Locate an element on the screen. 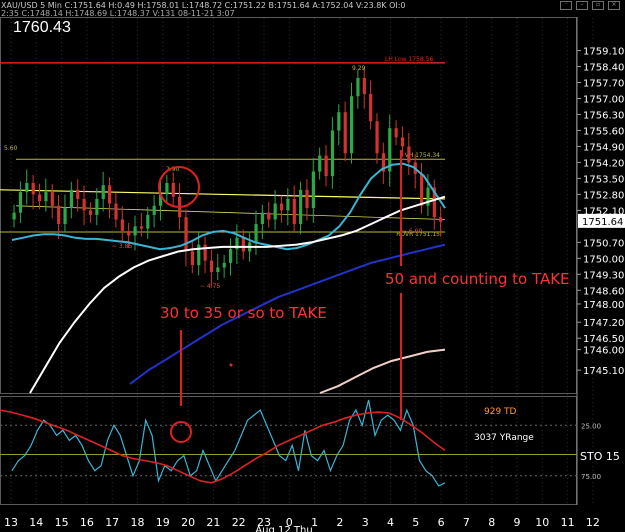  annotation-2: 9.29 is located at coordinates (359, 68).